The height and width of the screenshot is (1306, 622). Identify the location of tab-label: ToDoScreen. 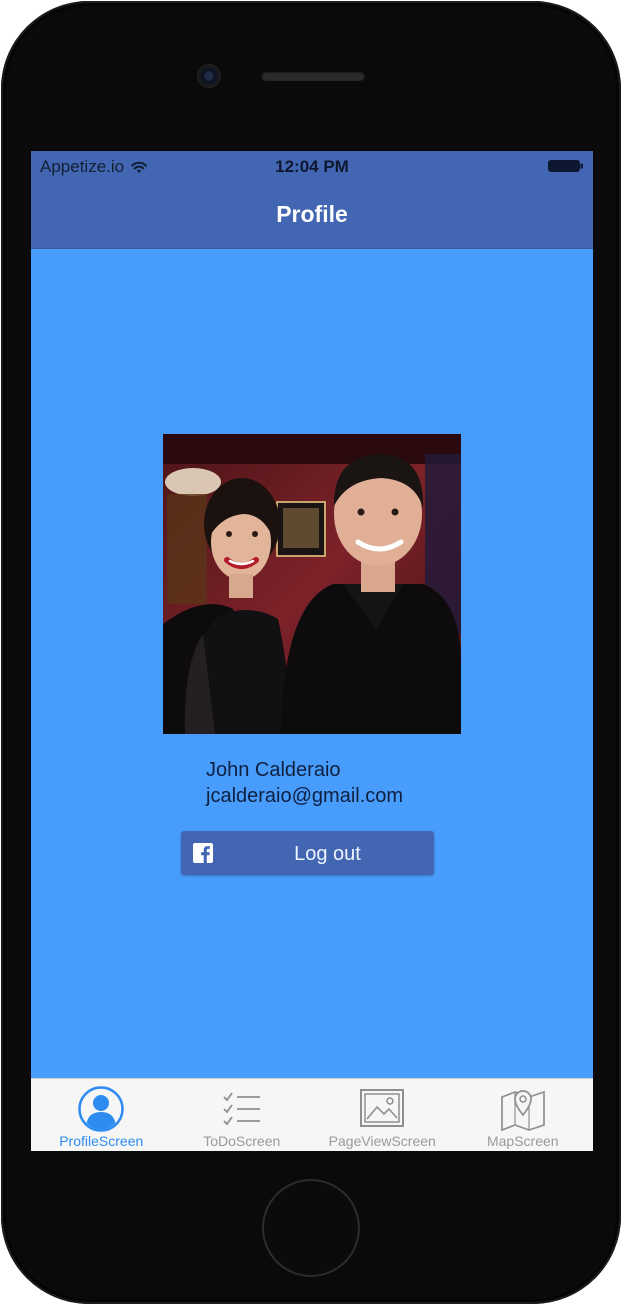
(242, 1141).